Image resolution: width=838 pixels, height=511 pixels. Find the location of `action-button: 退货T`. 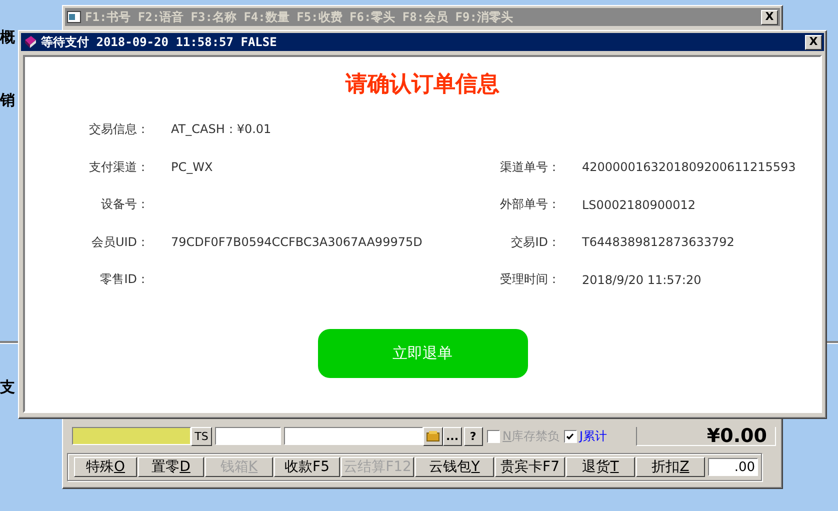

action-button: 退货T is located at coordinates (600, 467).